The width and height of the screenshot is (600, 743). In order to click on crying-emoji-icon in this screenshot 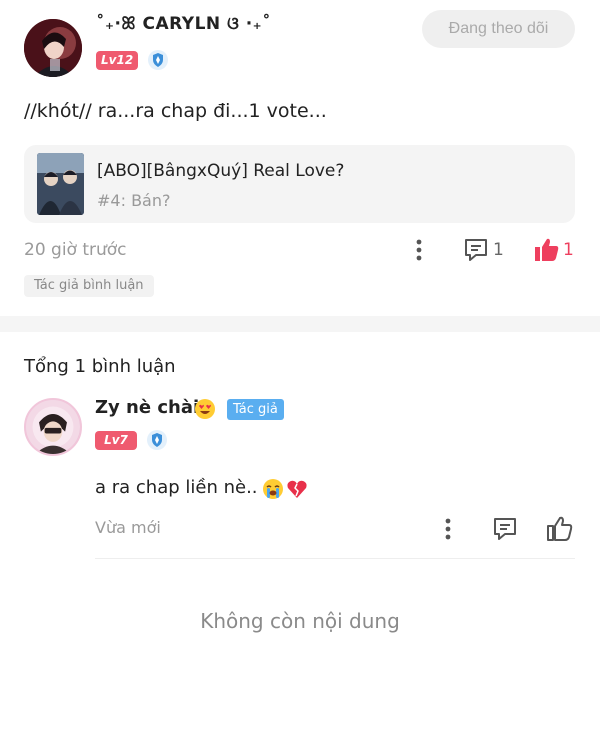, I will do `click(273, 489)`.